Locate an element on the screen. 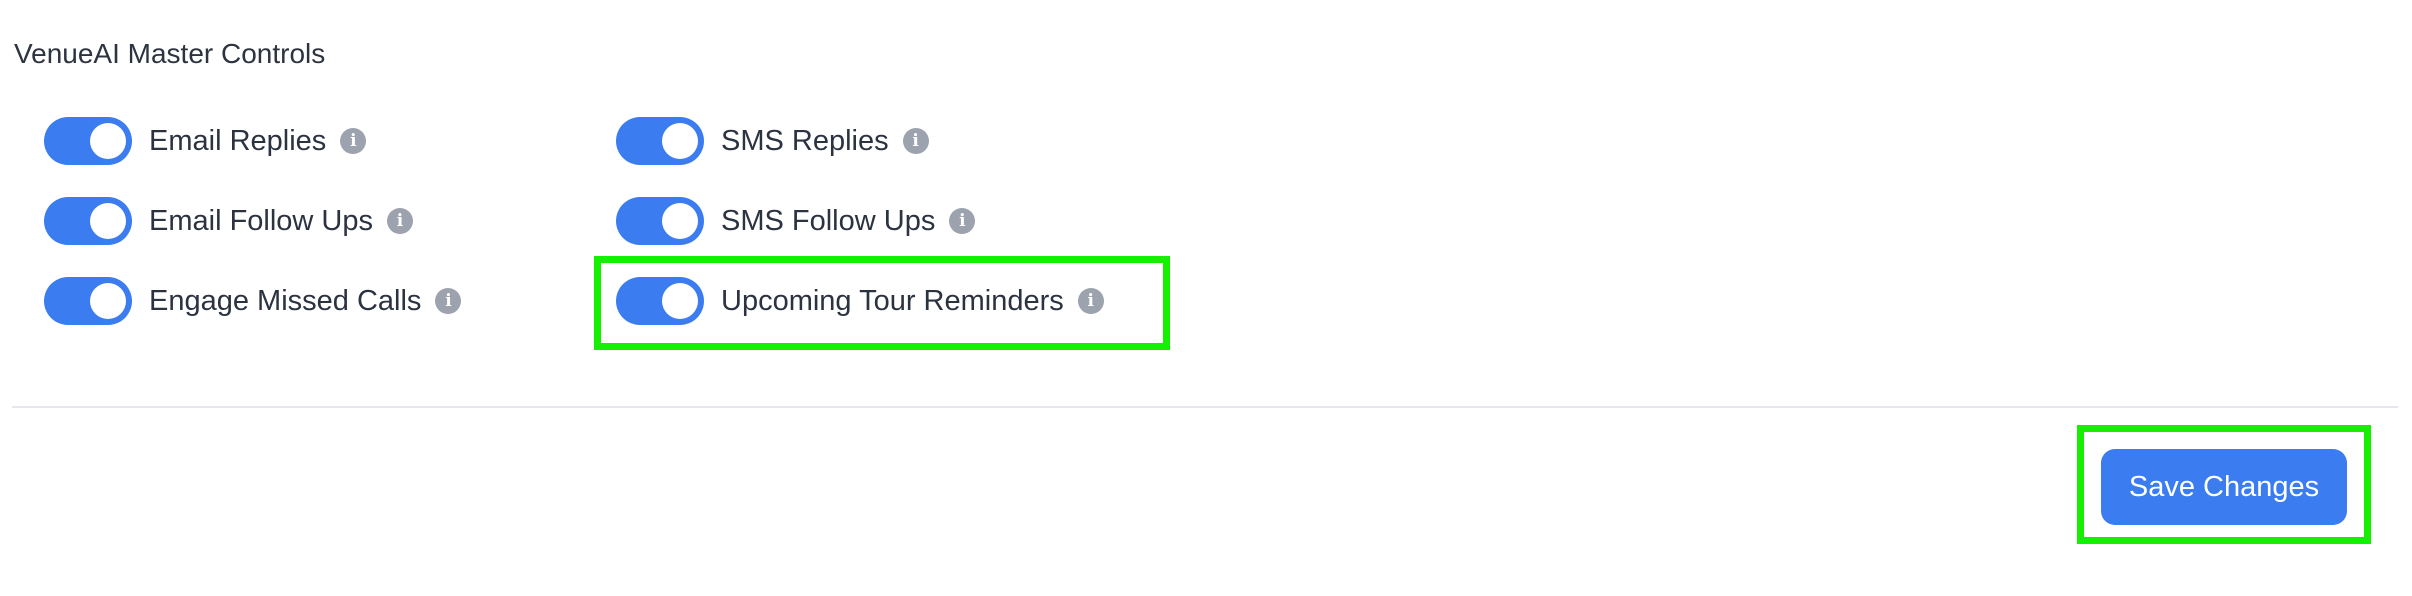 The image size is (2412, 596). control-sms-follow-ups: SMS Follow Ups i is located at coordinates (796, 221).